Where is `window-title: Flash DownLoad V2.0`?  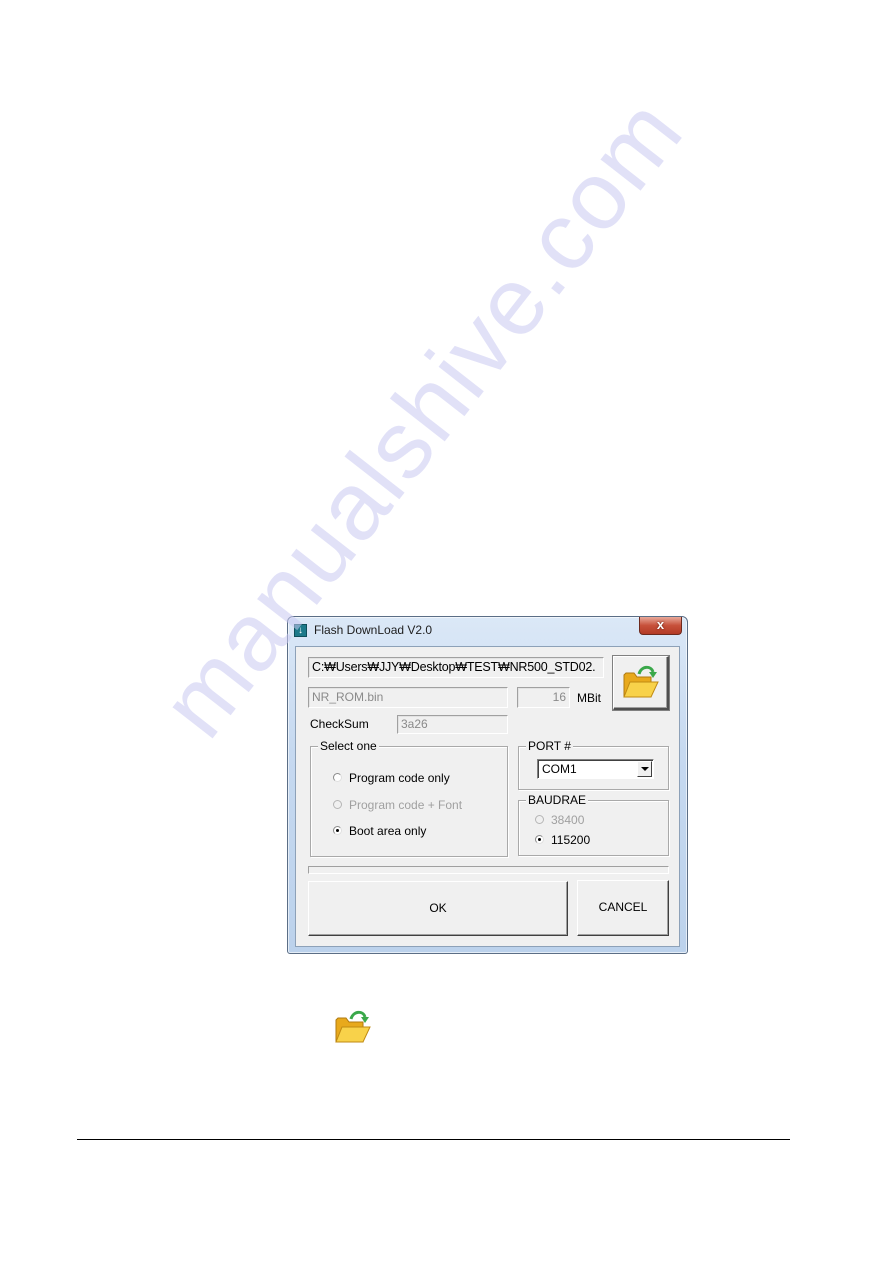
window-title: Flash DownLoad V2.0 is located at coordinates (373, 630).